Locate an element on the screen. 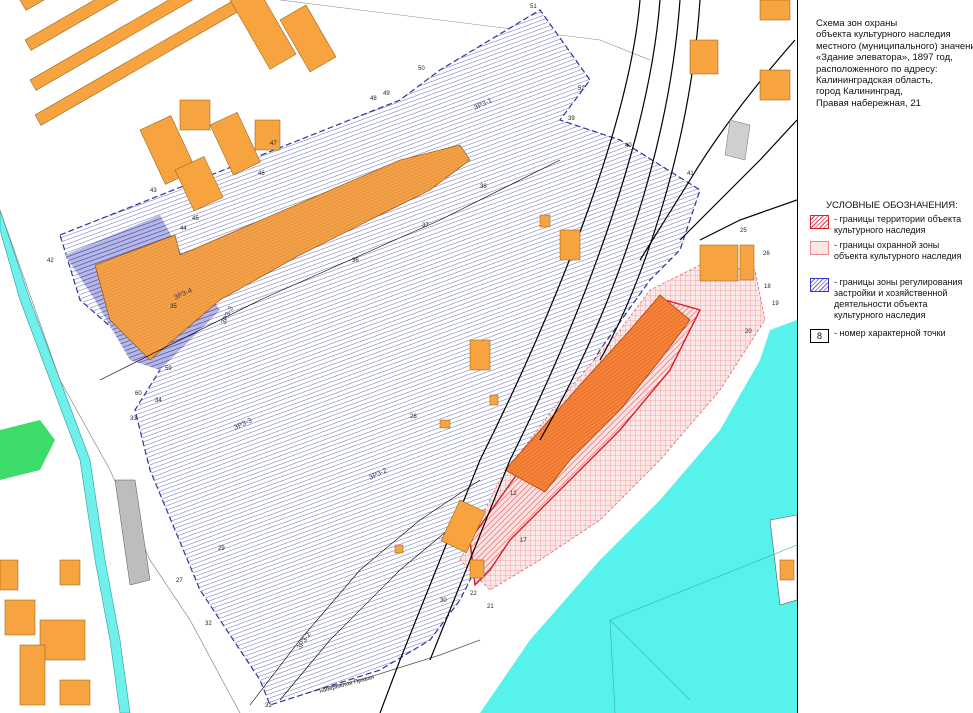 This screenshot has height=713, width=973. point-number: 49 is located at coordinates (386, 94).